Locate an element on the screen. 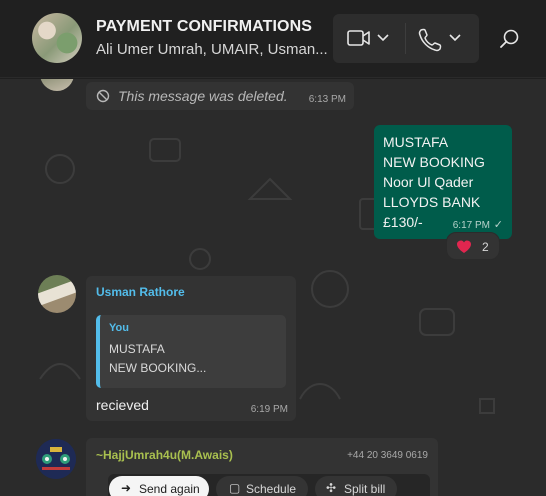  search-icon is located at coordinates (509, 38).